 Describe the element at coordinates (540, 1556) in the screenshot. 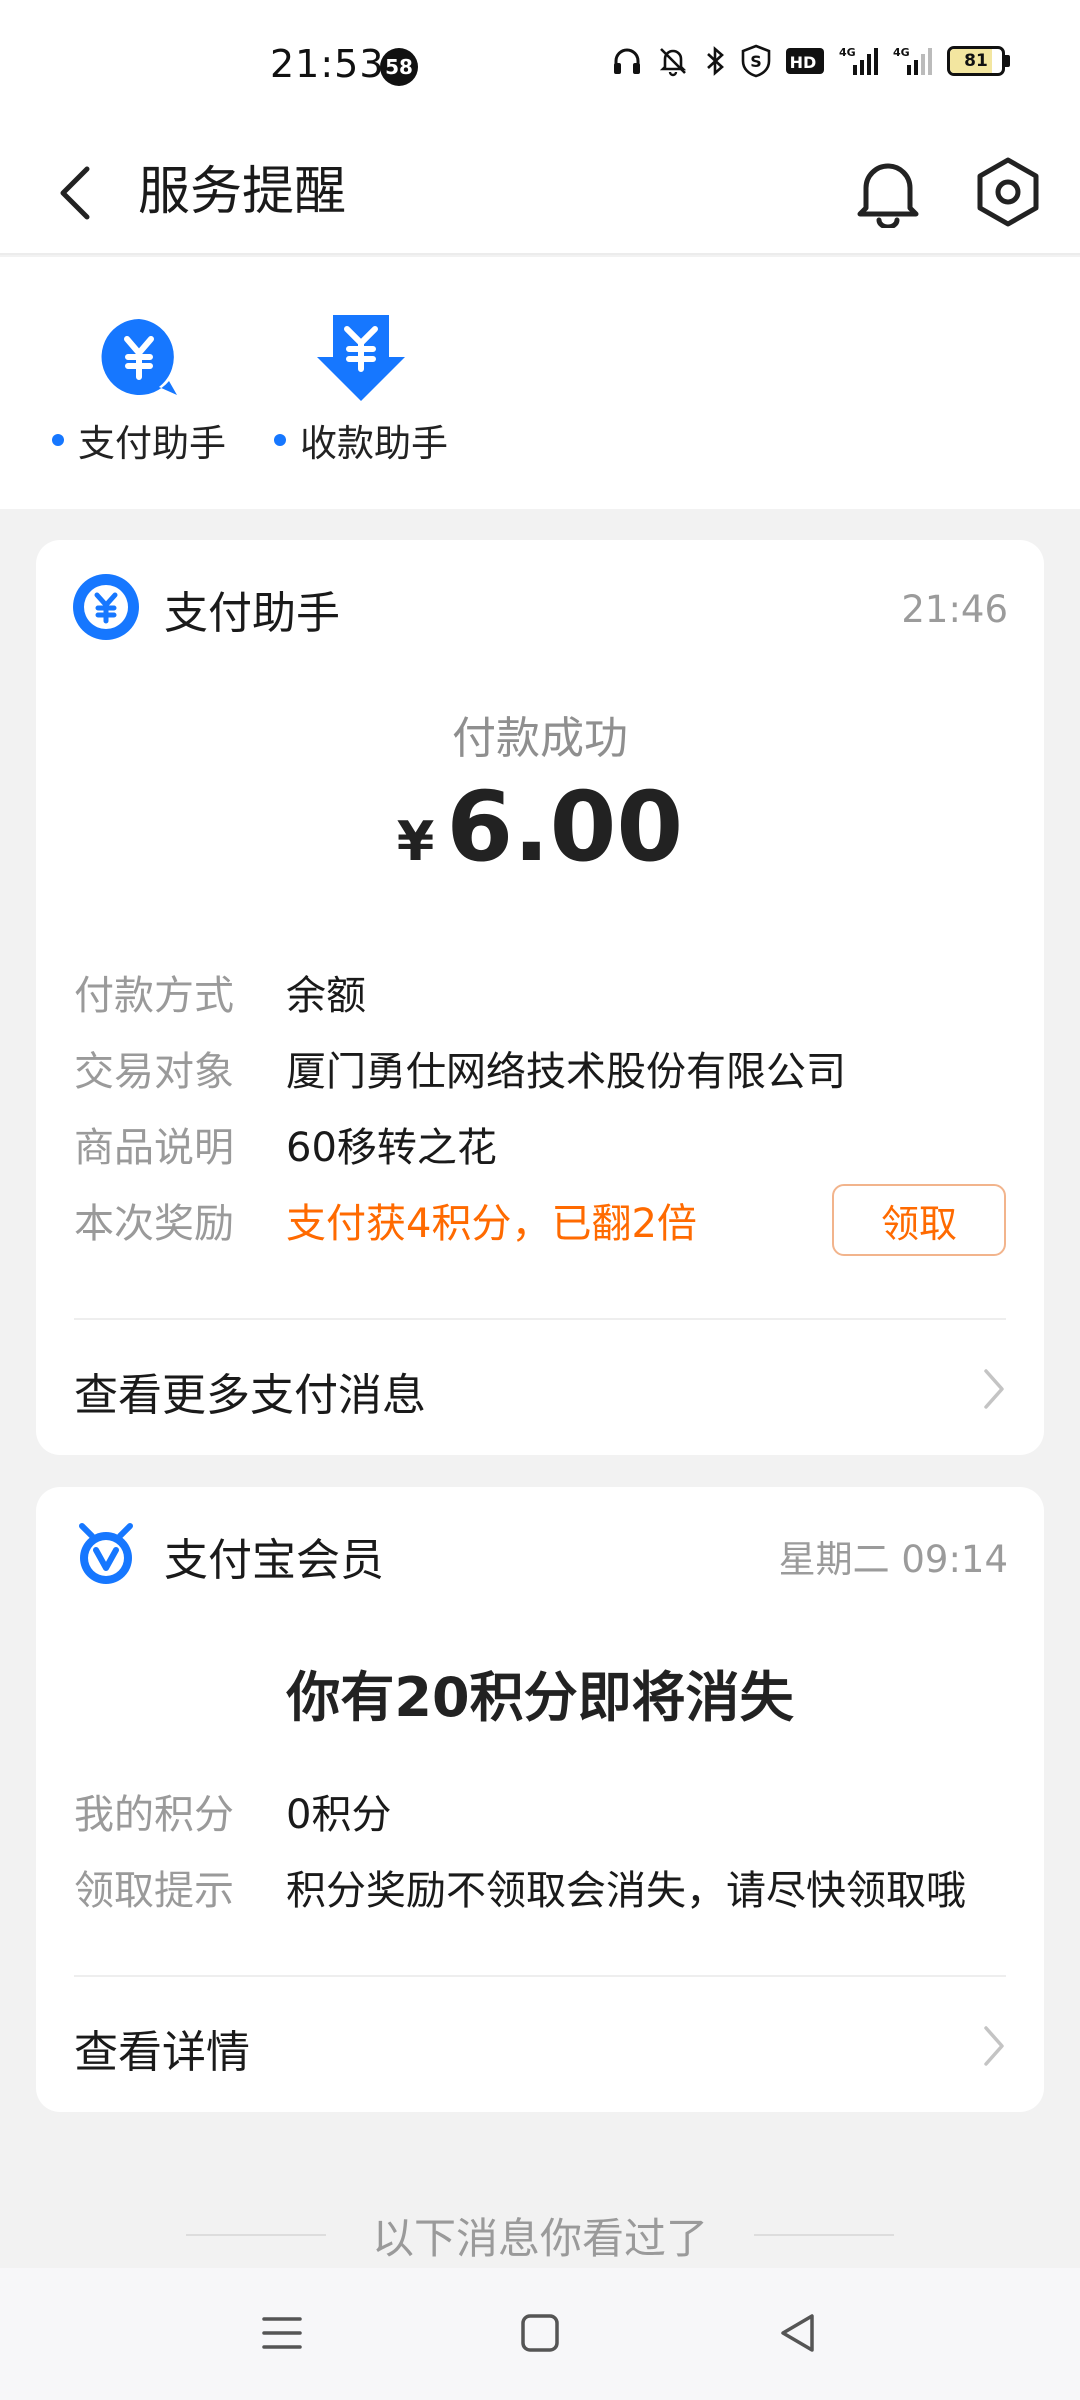

I see `card-header: 支付宝会员 星期二 09:14` at that location.